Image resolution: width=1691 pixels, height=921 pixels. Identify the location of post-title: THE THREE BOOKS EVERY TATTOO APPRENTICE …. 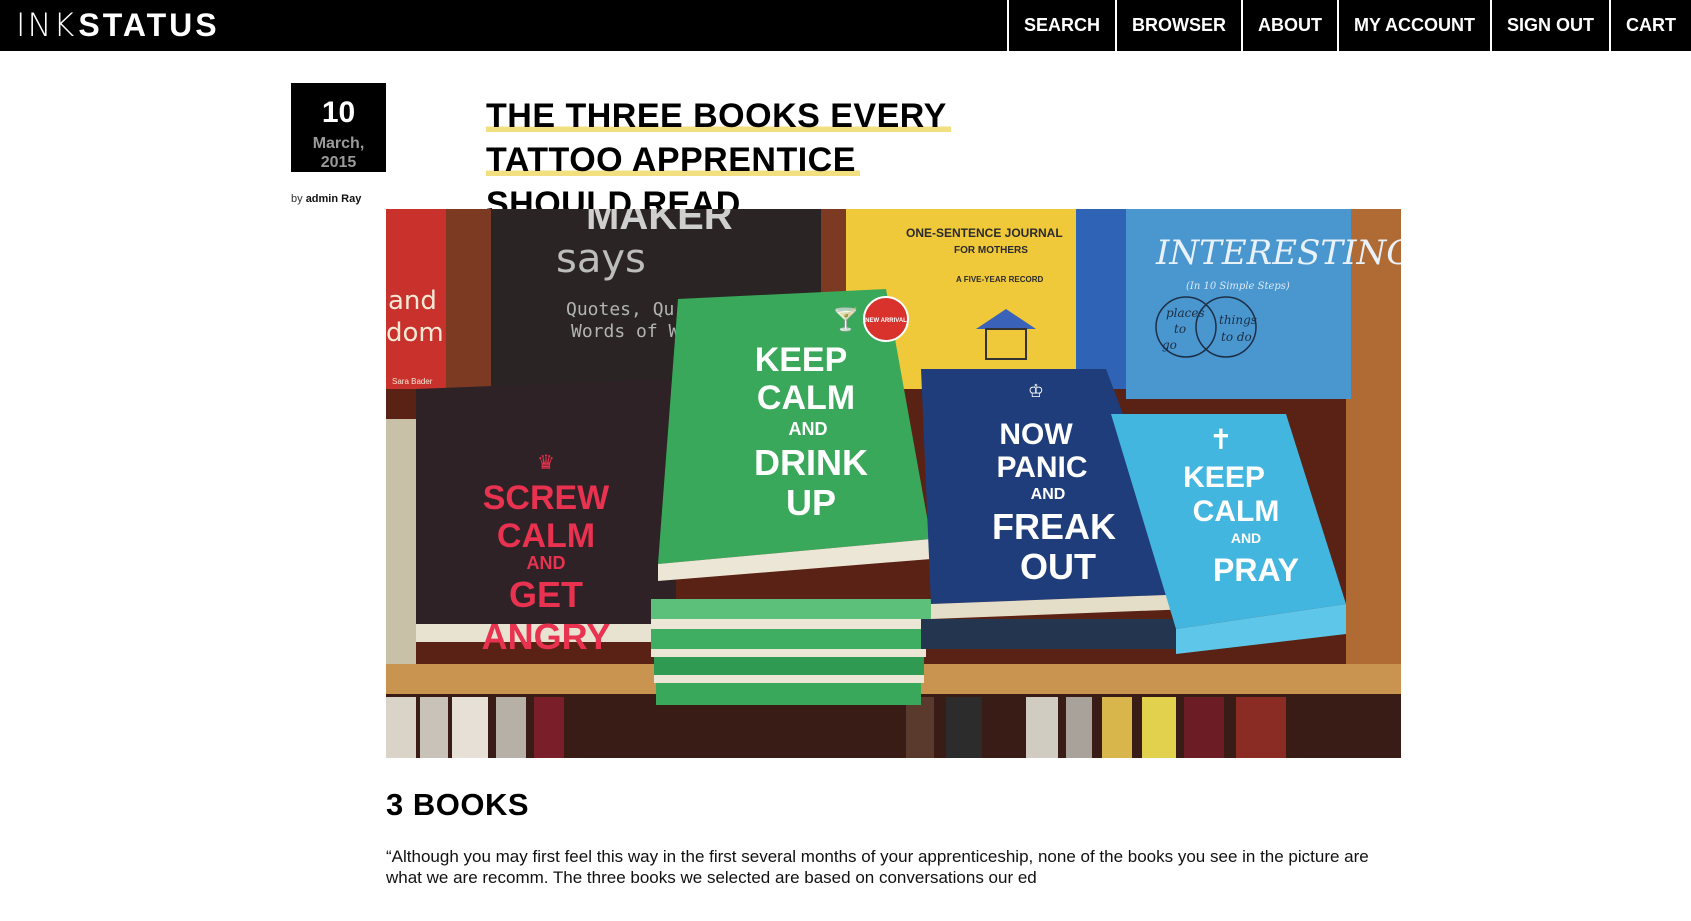
(746, 160).